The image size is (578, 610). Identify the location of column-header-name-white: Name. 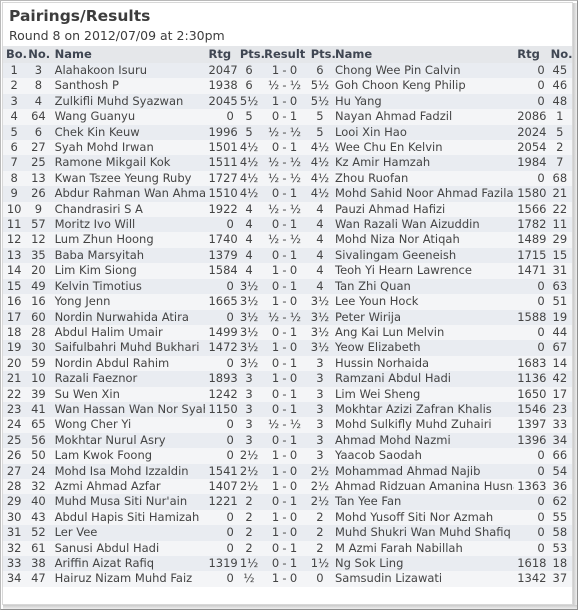
(128, 54).